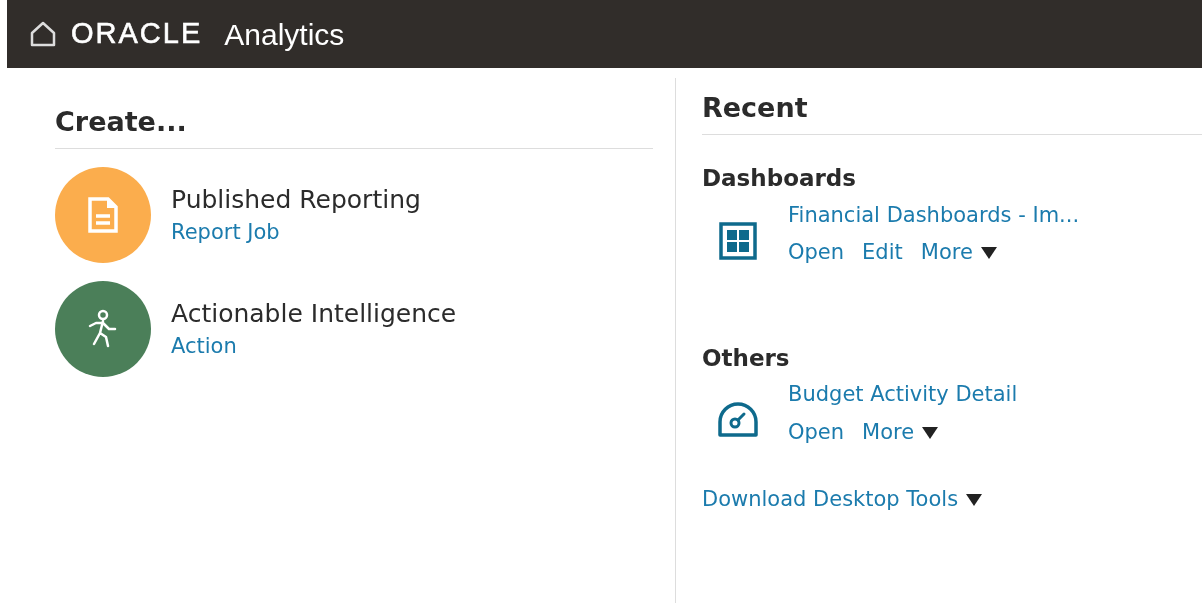 Image resolution: width=1202 pixels, height=603 pixels. Describe the element at coordinates (842, 500) in the screenshot. I see `download-link: Download Desktop Tools` at that location.